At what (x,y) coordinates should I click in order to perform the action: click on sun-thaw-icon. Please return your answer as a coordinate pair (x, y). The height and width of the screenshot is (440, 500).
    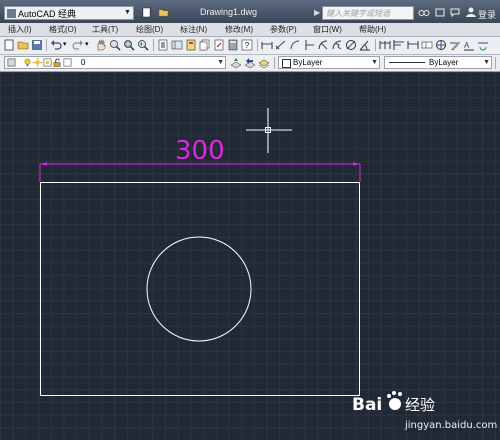
    Looking at the image, I should click on (37, 62).